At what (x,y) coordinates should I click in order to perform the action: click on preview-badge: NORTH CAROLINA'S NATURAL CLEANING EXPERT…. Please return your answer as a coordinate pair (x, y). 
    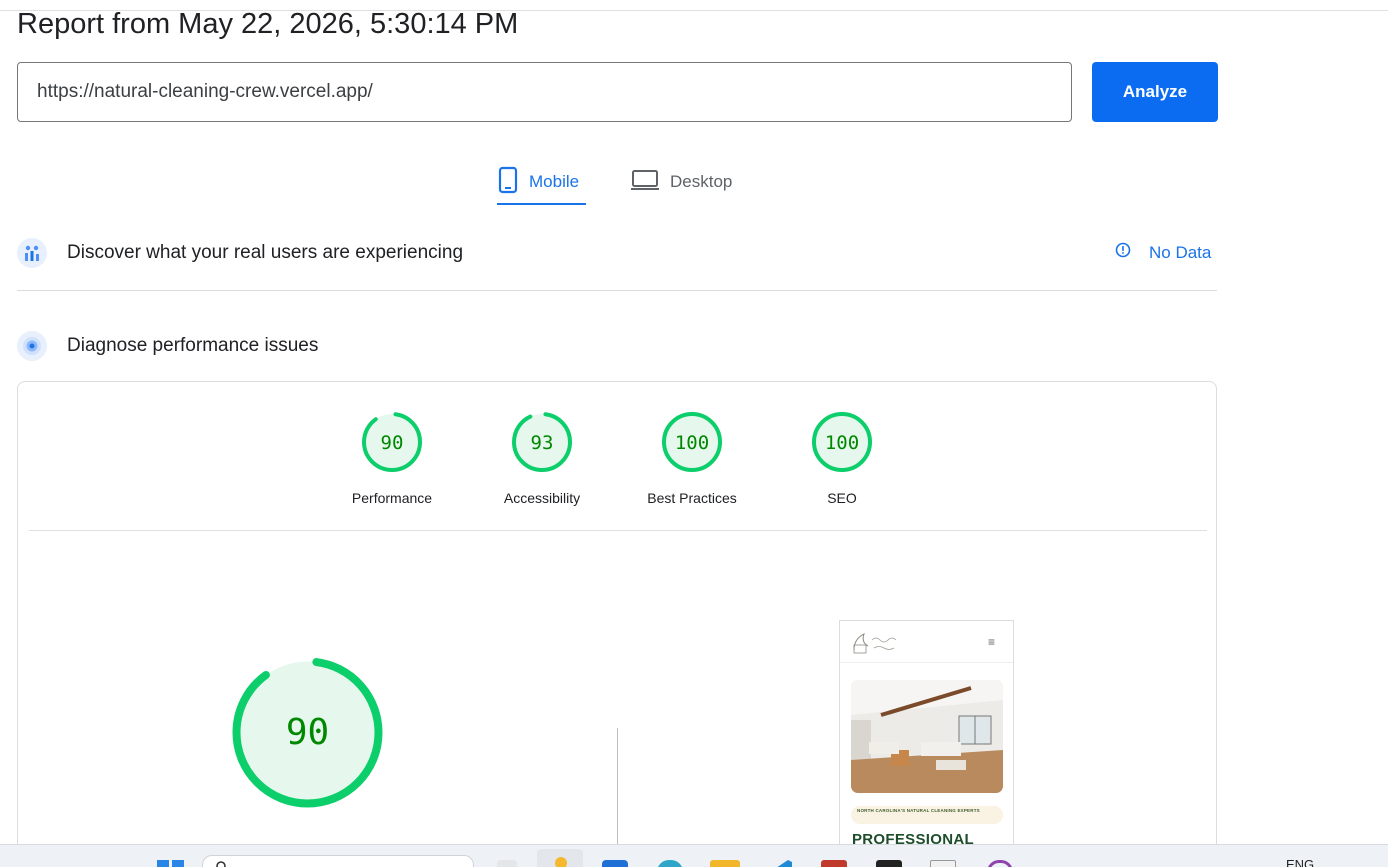
    Looking at the image, I should click on (927, 815).